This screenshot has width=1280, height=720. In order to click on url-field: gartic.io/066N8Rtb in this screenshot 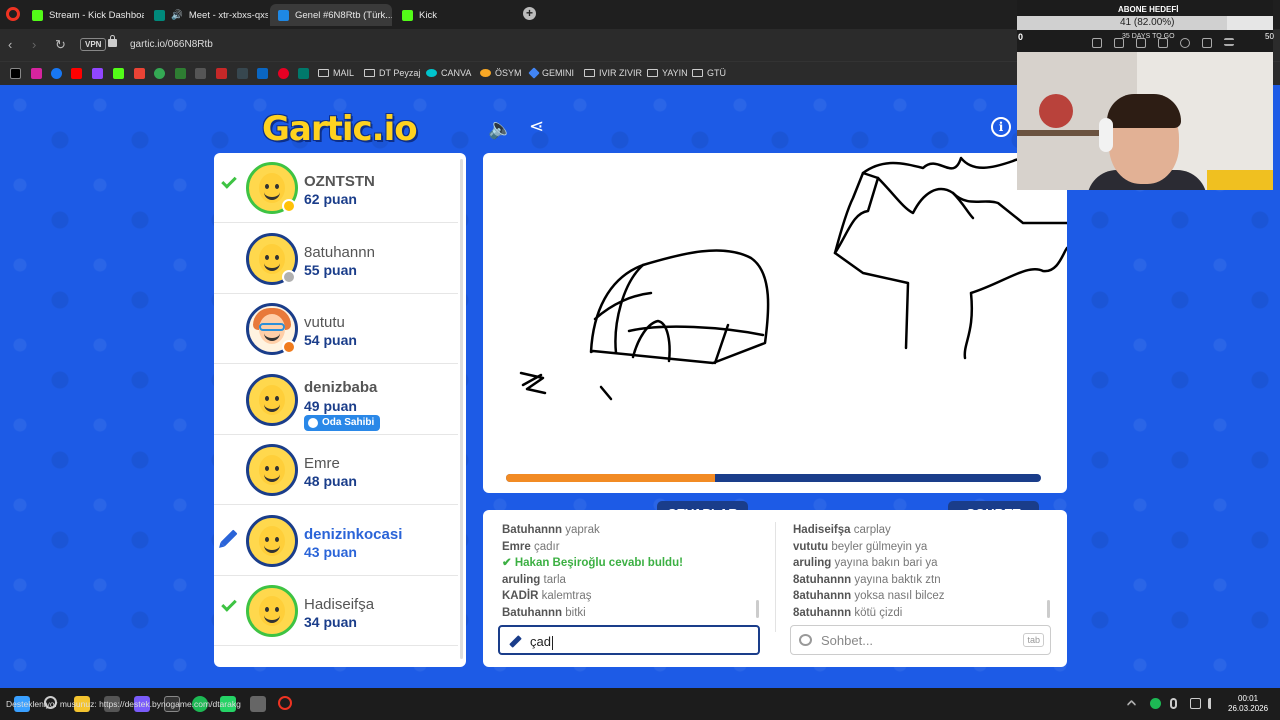, I will do `click(171, 44)`.